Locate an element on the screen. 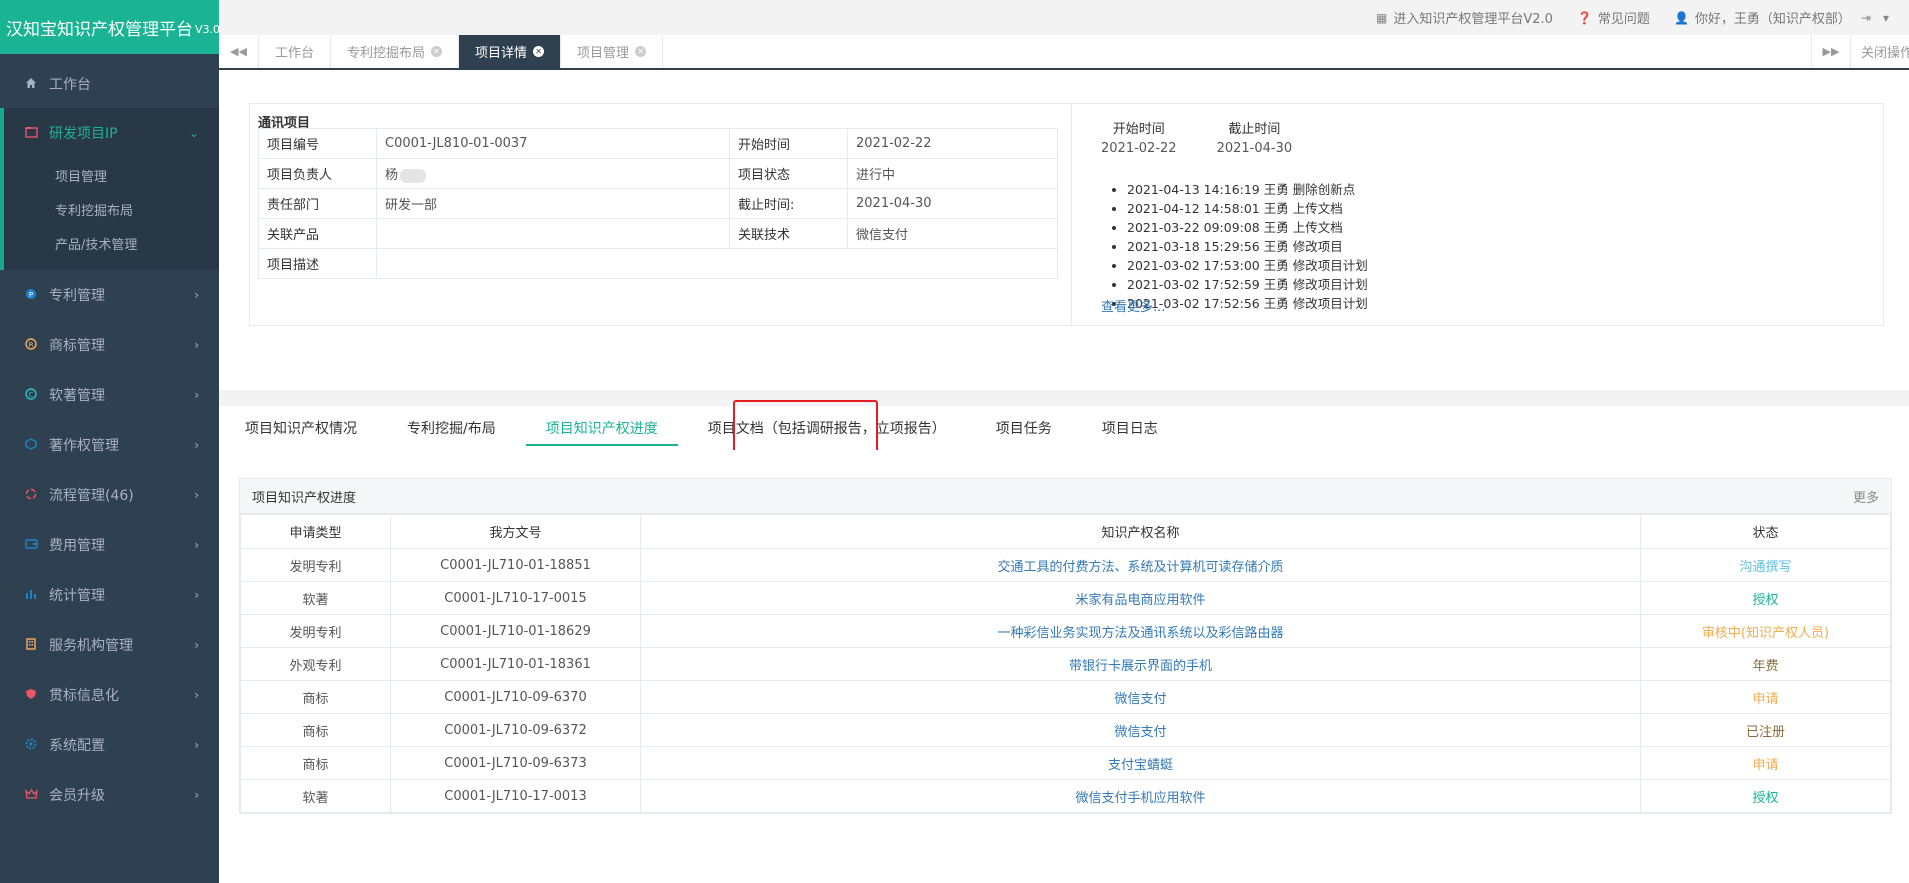  ip-type: 外观专利 is located at coordinates (315, 664).